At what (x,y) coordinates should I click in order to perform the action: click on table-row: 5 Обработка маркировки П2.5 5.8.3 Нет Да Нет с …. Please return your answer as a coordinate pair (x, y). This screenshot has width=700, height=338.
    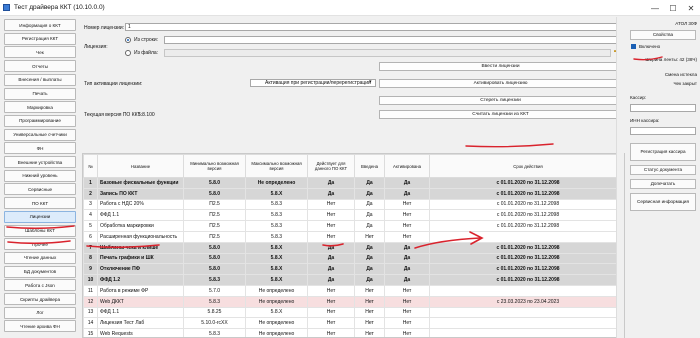
    Looking at the image, I should click on (353, 226).